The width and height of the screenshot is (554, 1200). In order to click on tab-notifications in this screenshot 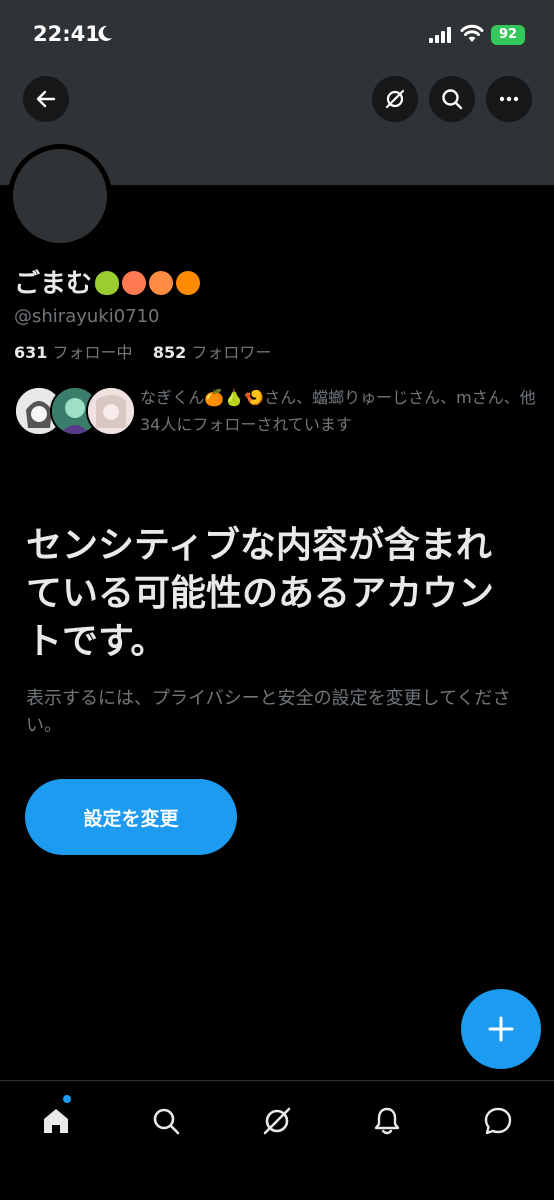, I will do `click(387, 1121)`.